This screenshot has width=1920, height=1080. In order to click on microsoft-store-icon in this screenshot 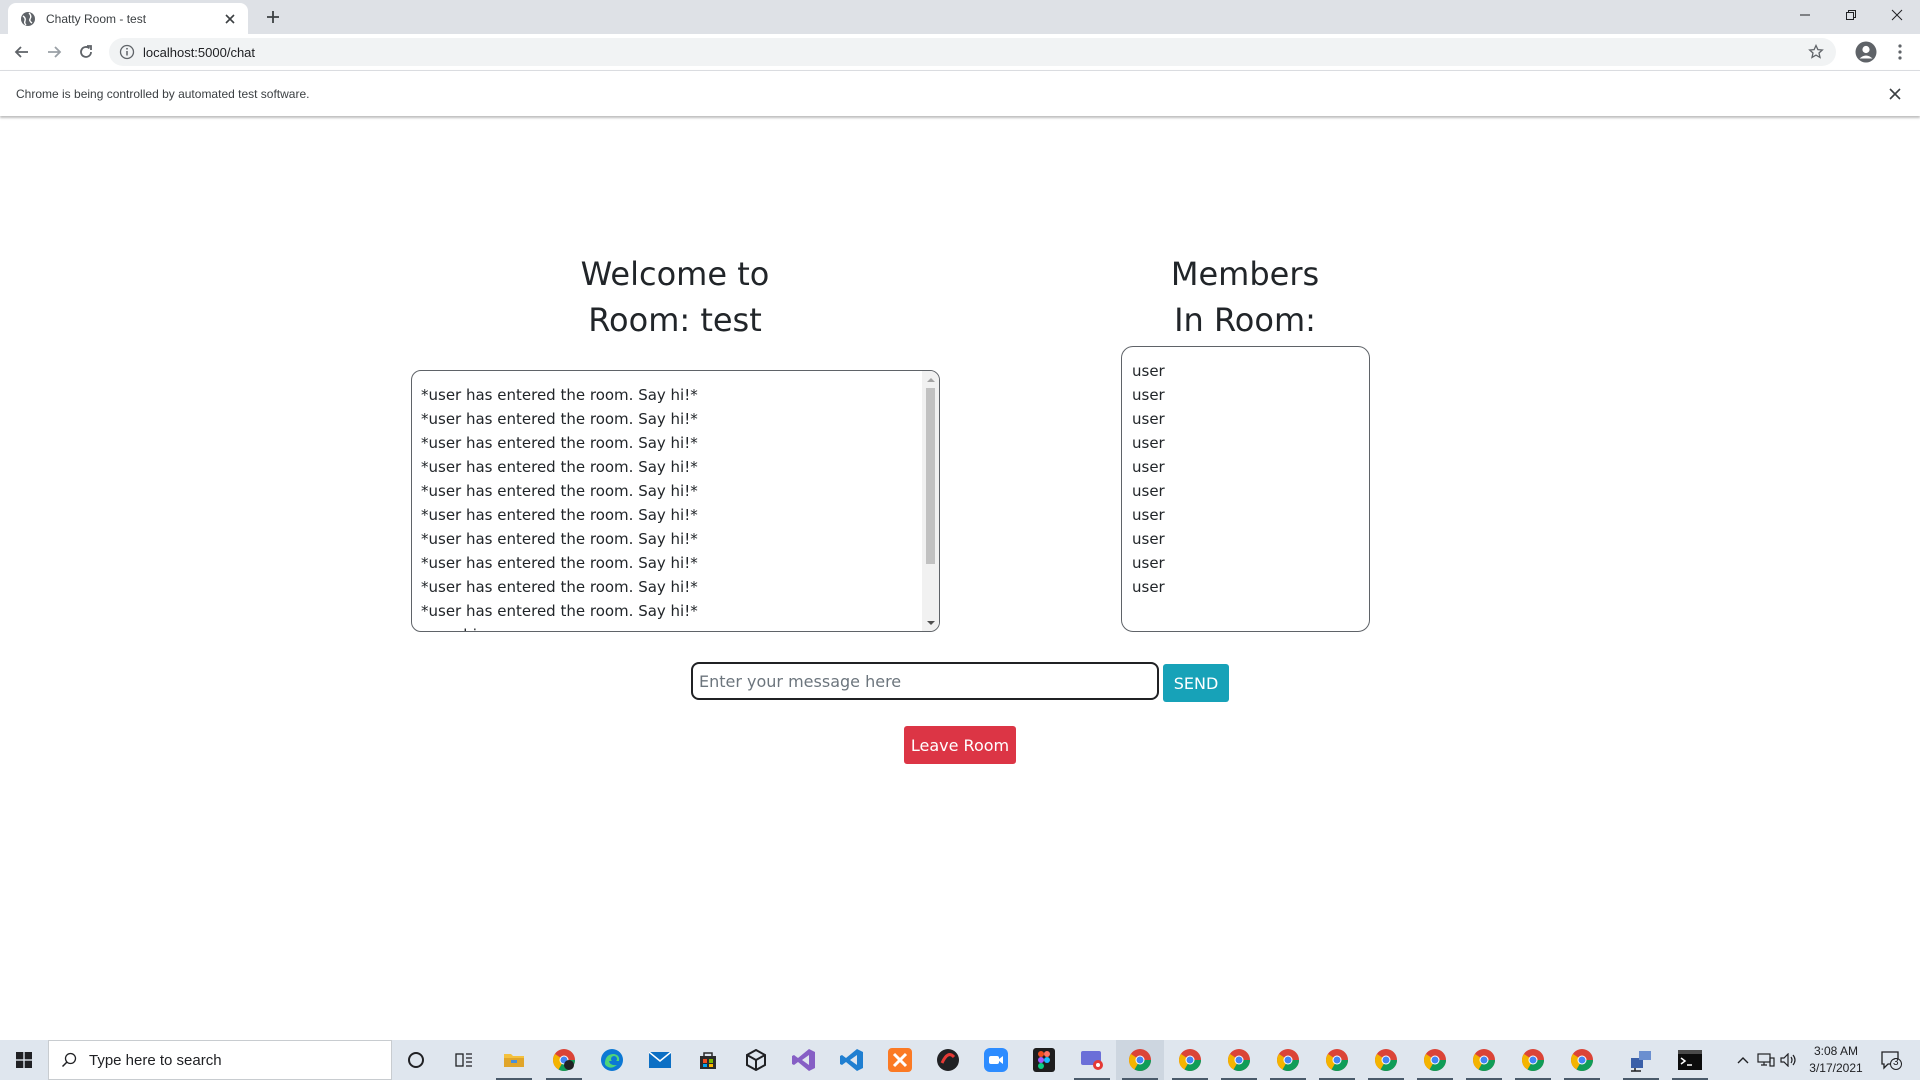, I will do `click(708, 1060)`.